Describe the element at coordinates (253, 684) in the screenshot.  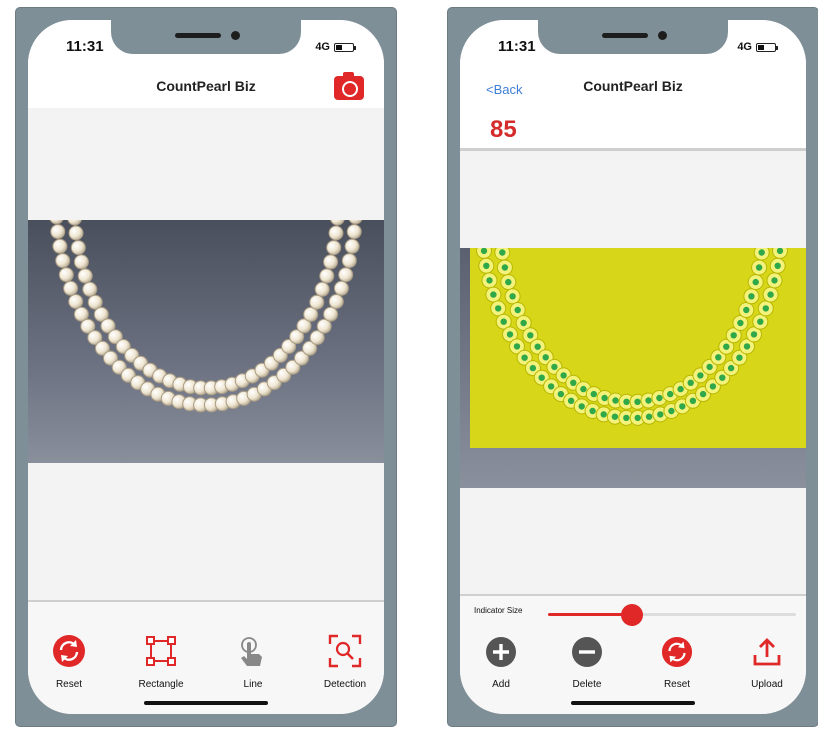
I see `line-label: Line` at that location.